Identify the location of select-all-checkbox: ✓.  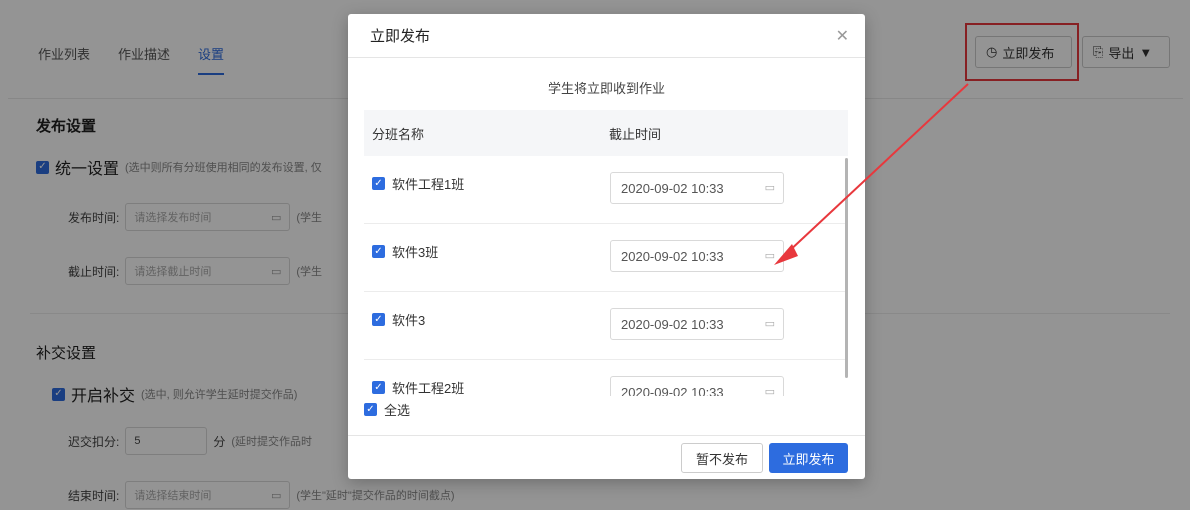
(370, 409).